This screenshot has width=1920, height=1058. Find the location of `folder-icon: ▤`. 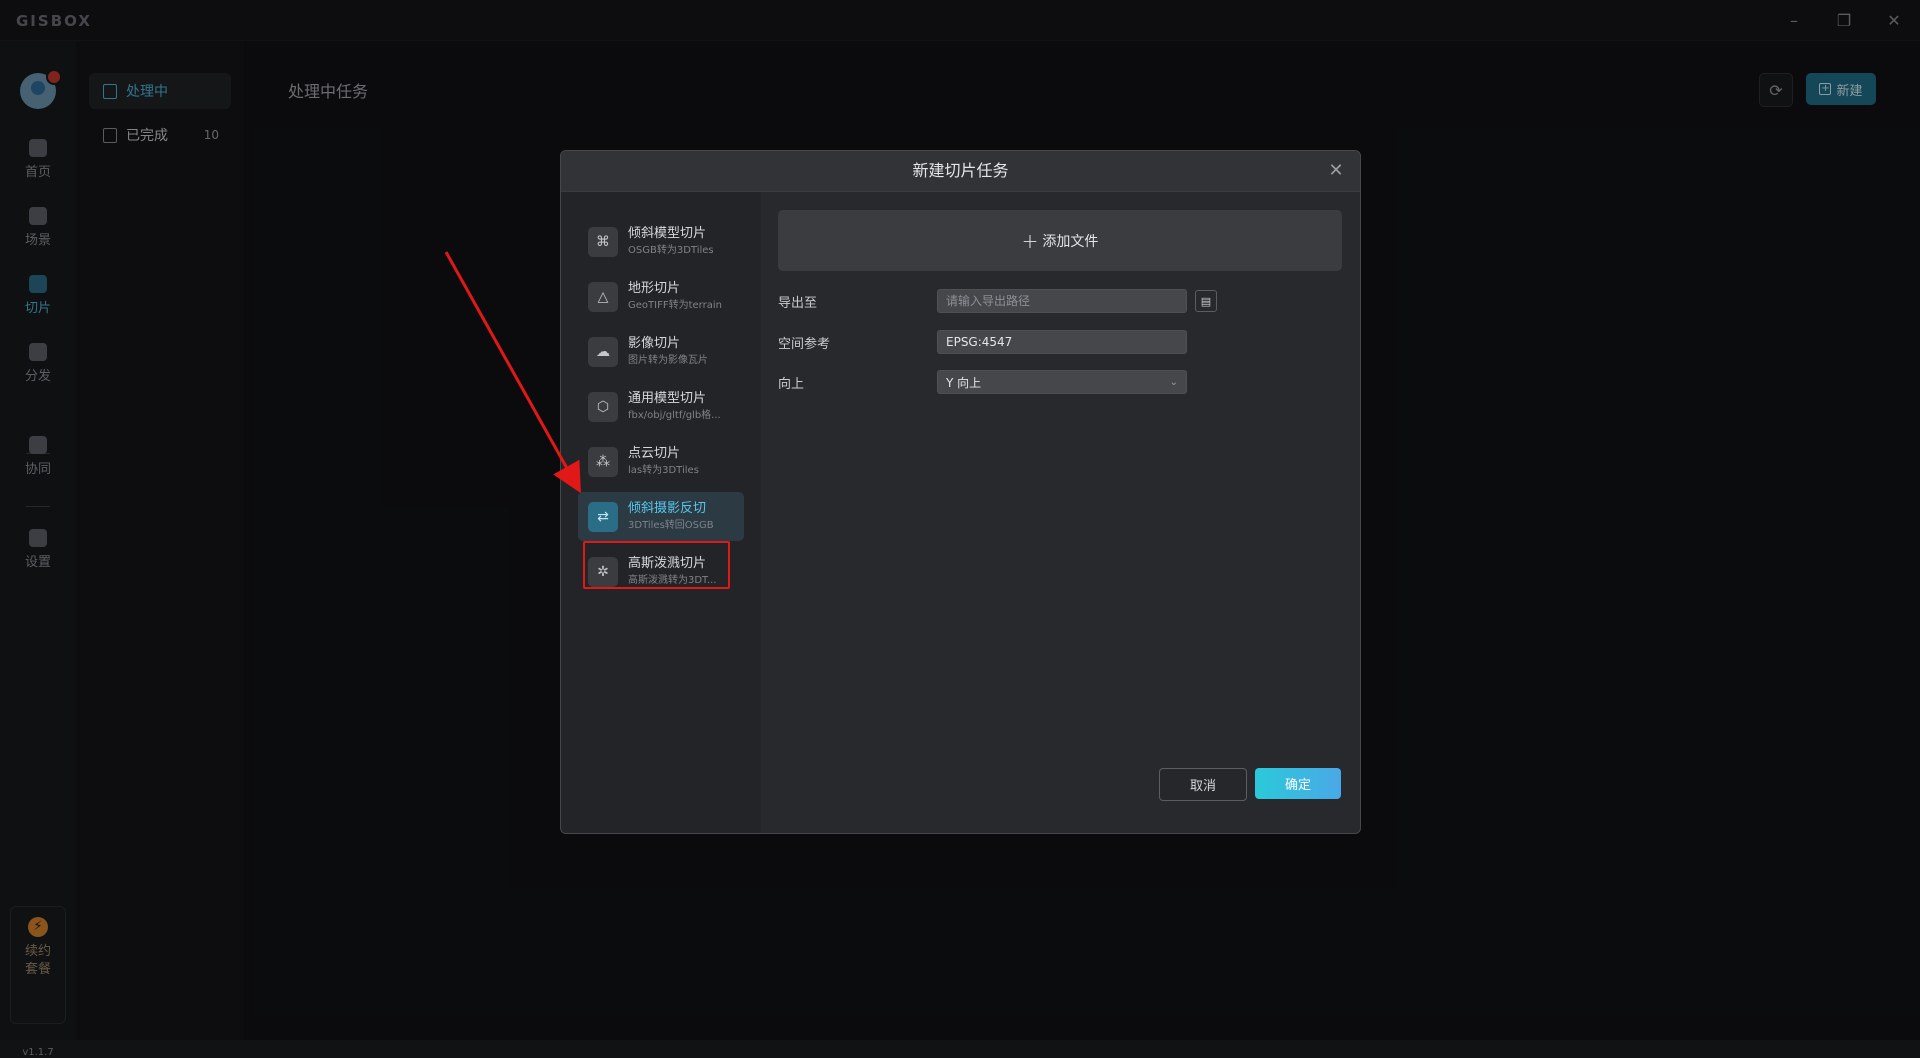

folder-icon: ▤ is located at coordinates (1206, 301).